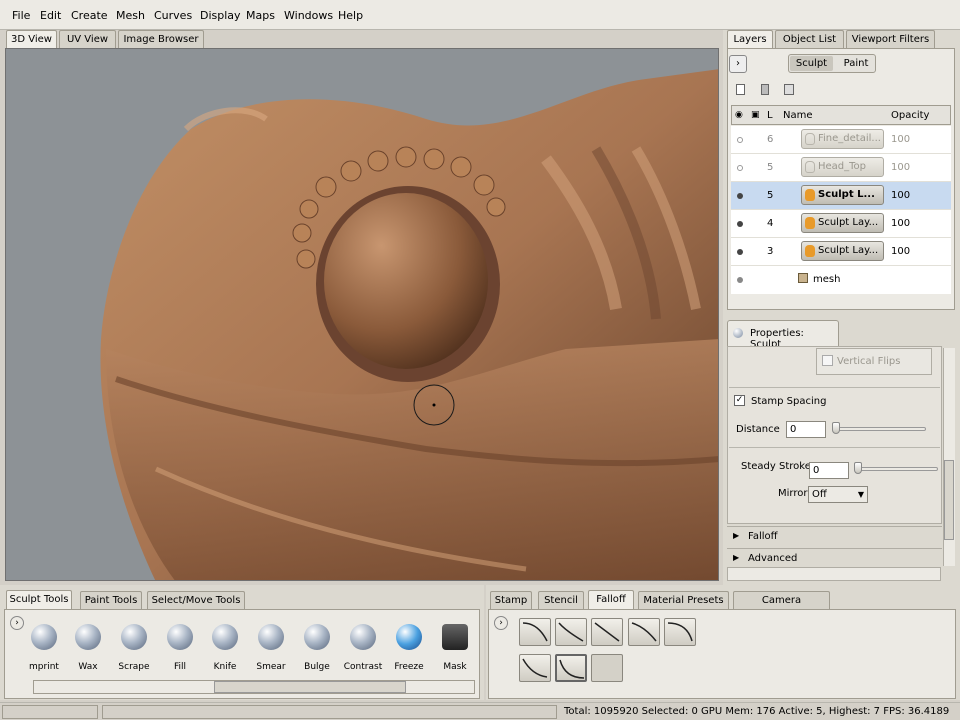  I want to click on tab-camera-bookmarks: Camera Bookmarks, so click(781, 607).